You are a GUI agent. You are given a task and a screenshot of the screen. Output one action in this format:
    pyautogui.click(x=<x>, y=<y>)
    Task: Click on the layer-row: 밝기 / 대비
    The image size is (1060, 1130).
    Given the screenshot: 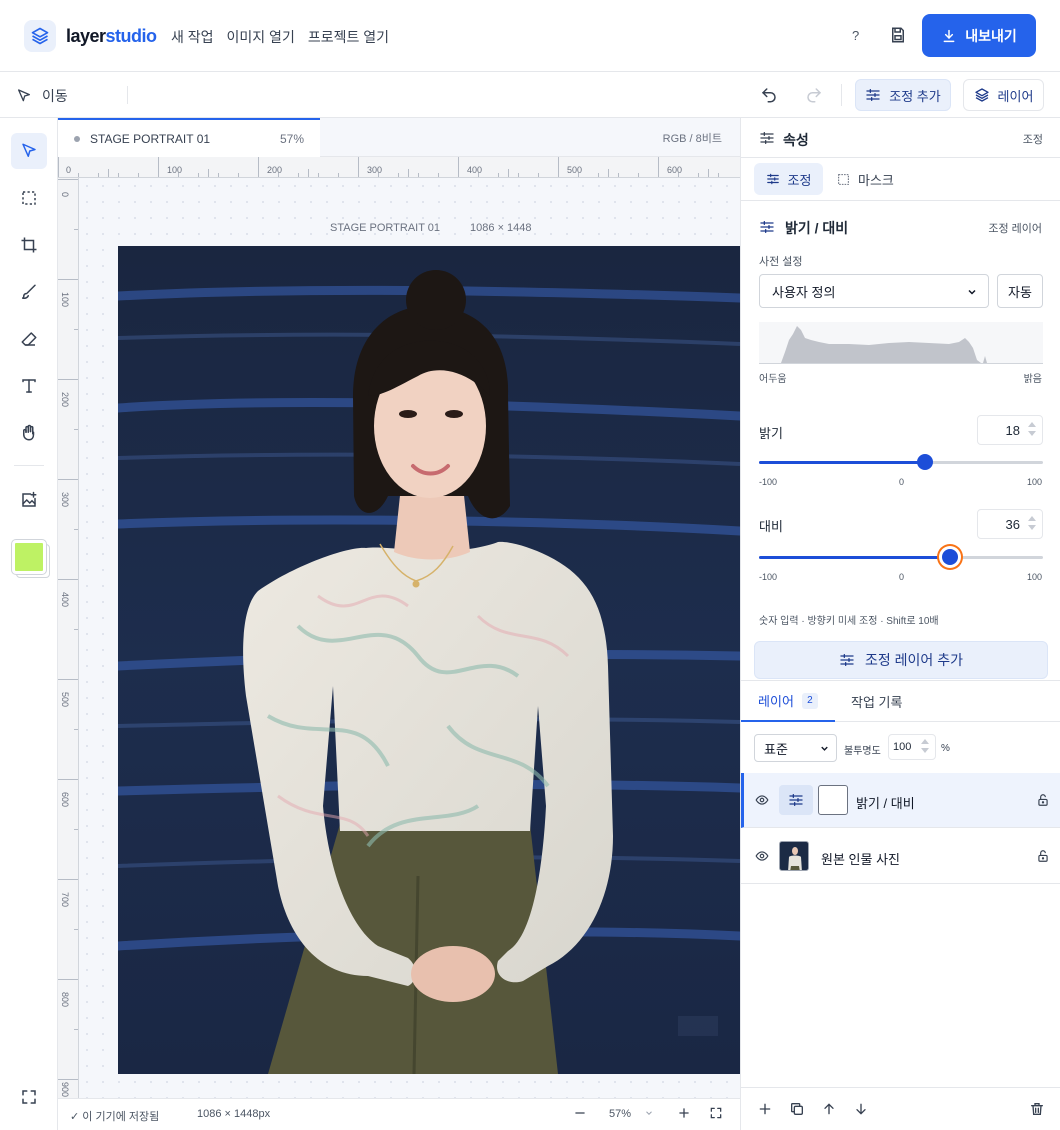 What is the action you would take?
    pyautogui.click(x=900, y=800)
    